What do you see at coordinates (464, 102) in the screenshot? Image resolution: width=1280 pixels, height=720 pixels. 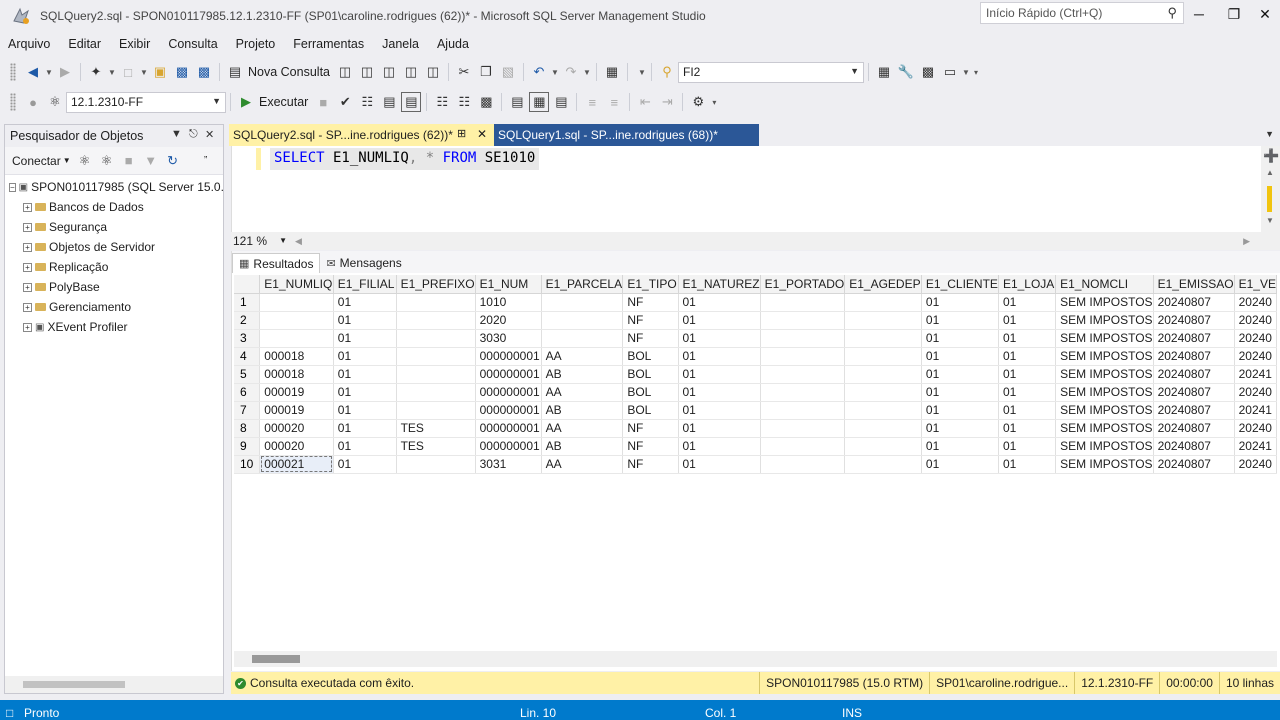 I see `live-query-stats-icon: ☷` at bounding box center [464, 102].